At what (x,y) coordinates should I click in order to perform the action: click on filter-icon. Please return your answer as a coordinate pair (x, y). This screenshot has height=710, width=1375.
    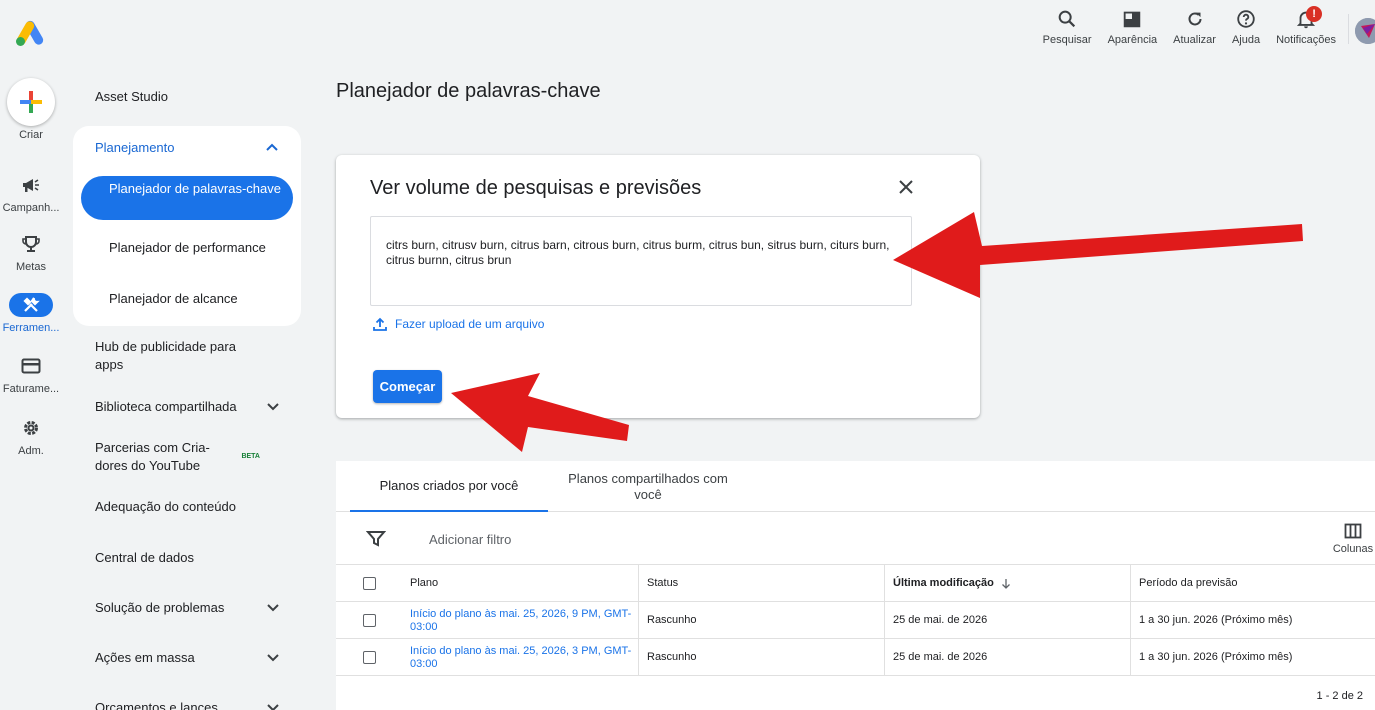
    Looking at the image, I should click on (376, 539).